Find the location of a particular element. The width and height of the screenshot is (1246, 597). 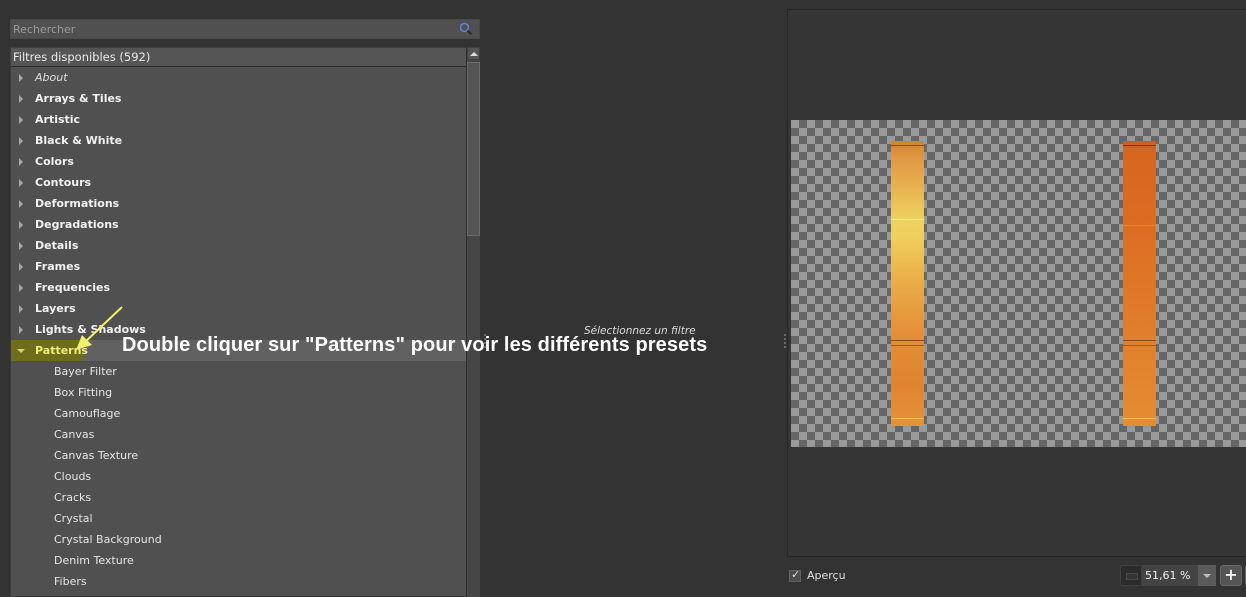

category-row: Colors is located at coordinates (239, 161).